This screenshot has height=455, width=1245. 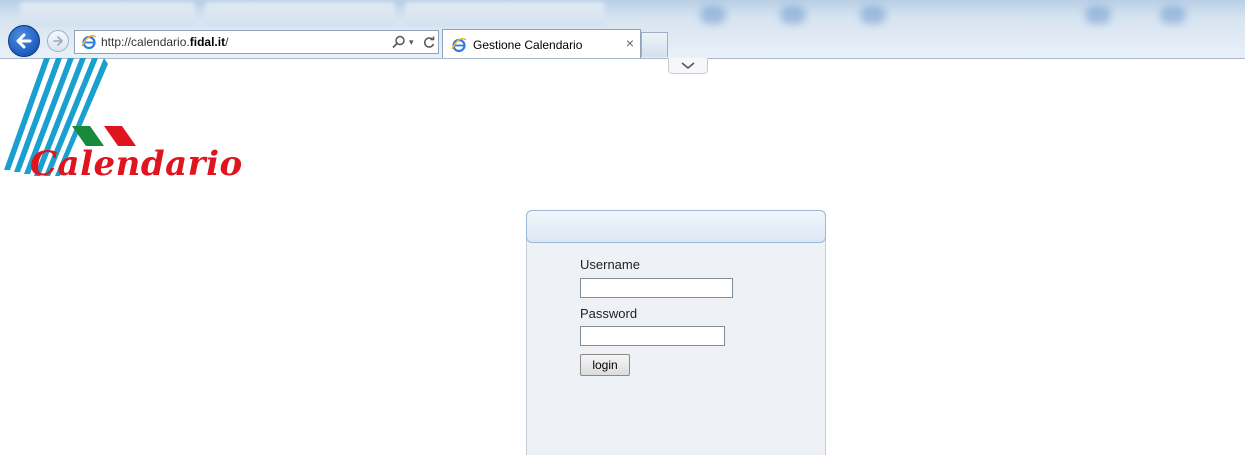 I want to click on back-button, so click(x=24, y=41).